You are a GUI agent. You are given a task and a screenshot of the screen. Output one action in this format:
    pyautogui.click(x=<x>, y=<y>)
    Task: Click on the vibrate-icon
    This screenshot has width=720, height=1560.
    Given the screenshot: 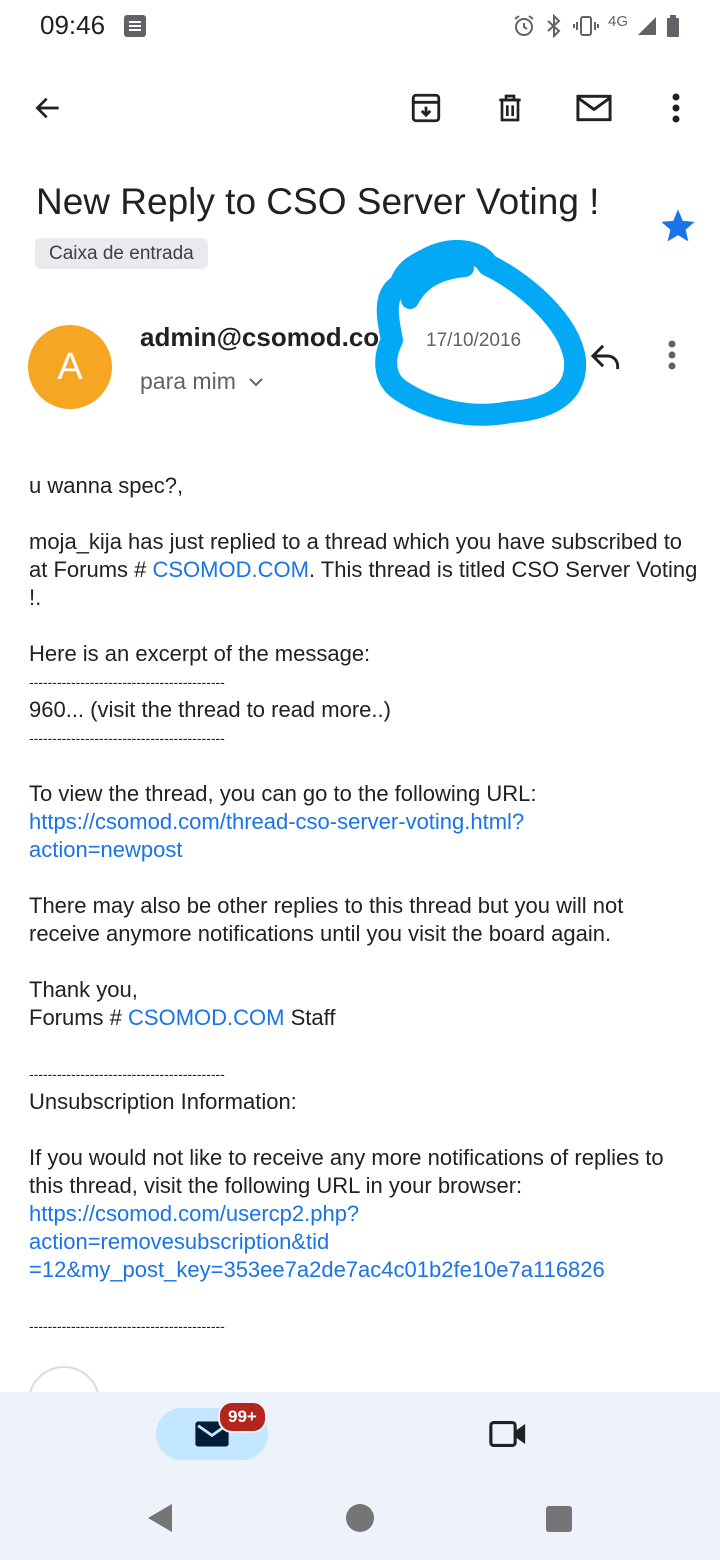 What is the action you would take?
    pyautogui.click(x=585, y=26)
    